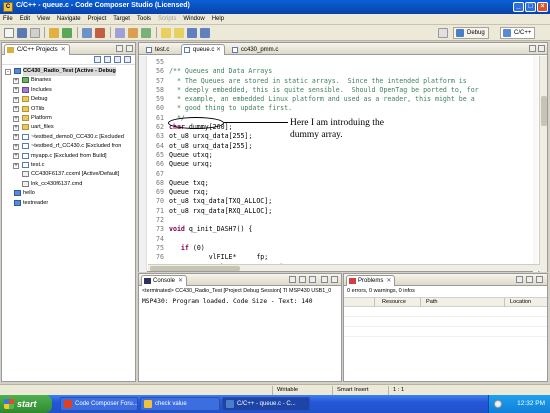 The width and height of the screenshot is (550, 413). I want to click on collapse-all-icon, so click(117, 59).